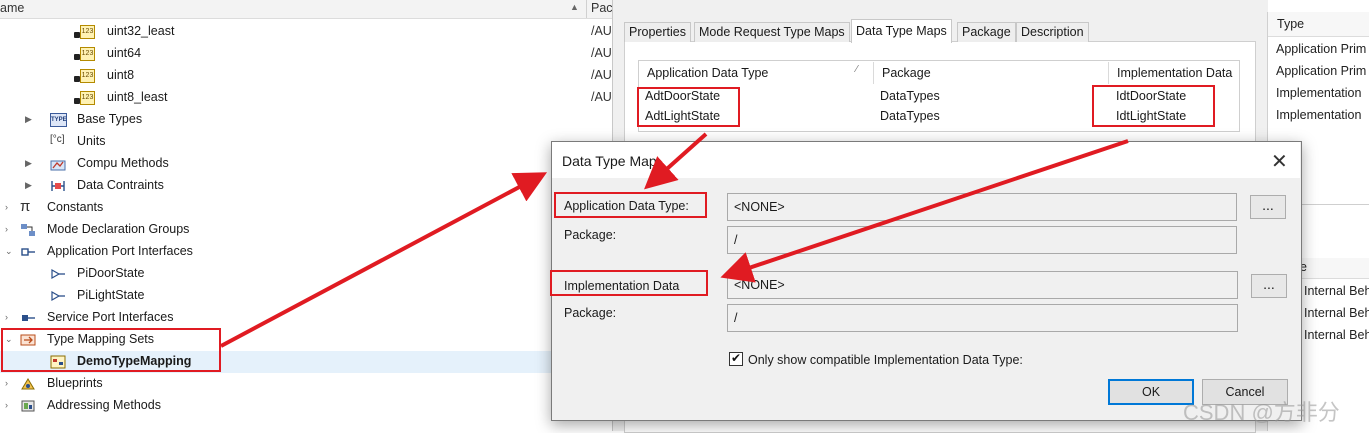 The width and height of the screenshot is (1369, 433). Describe the element at coordinates (901, 31) in the screenshot. I see `tab-data-type-maps: Data Type Maps` at that location.